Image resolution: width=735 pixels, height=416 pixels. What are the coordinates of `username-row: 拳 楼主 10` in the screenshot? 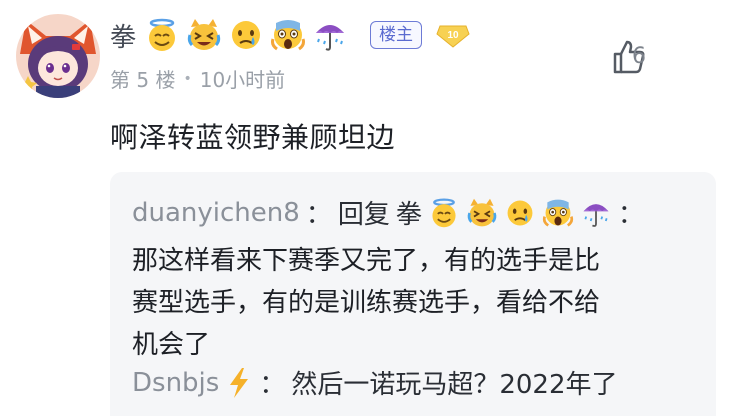 It's located at (290, 35).